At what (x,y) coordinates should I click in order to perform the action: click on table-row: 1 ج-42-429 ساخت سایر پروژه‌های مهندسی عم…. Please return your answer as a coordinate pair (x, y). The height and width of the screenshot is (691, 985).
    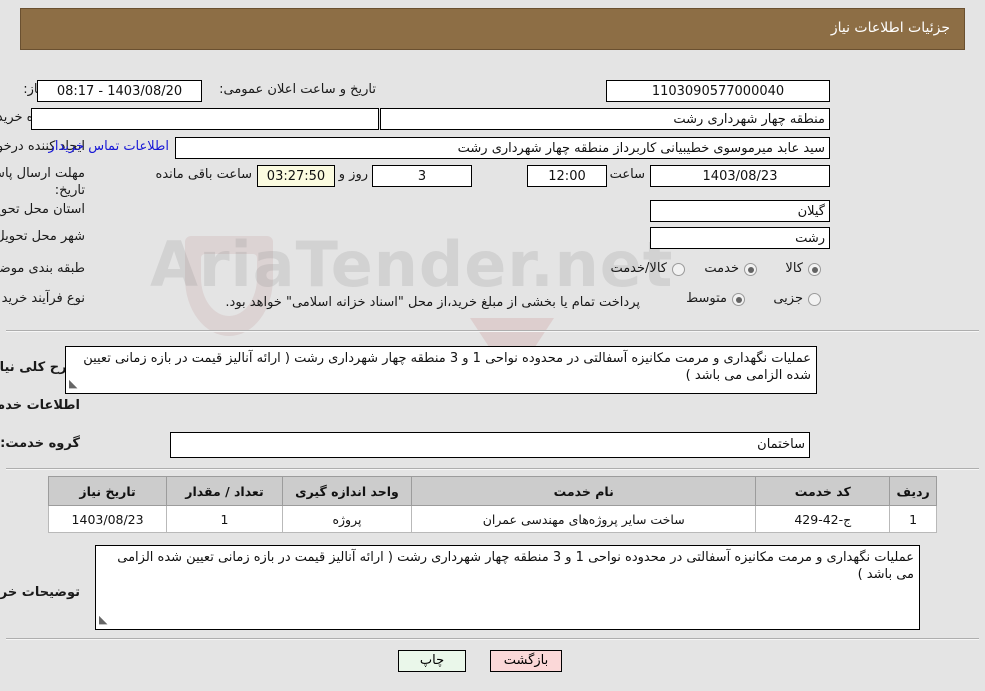
    Looking at the image, I should click on (492, 519).